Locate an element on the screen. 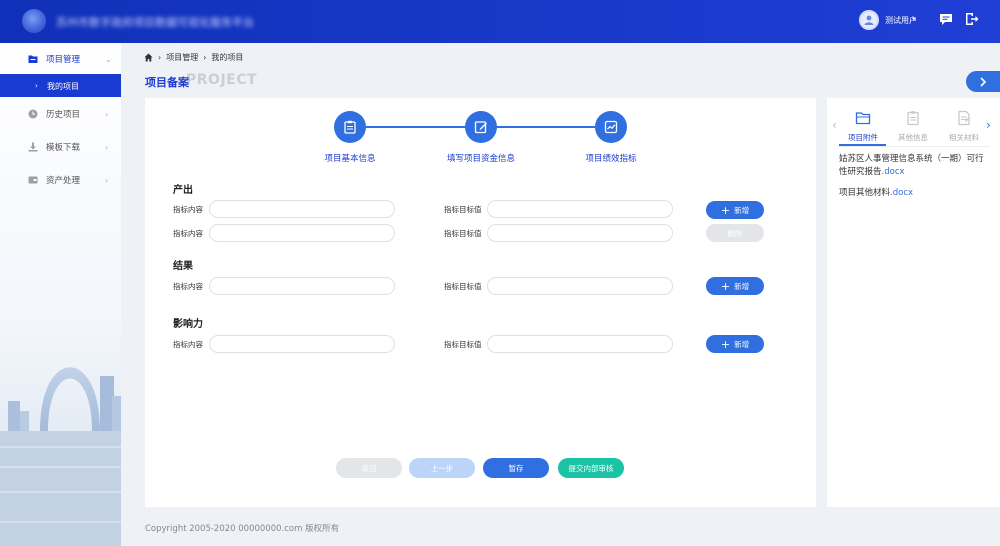 The width and height of the screenshot is (1000, 546). user-avatar is located at coordinates (869, 20).